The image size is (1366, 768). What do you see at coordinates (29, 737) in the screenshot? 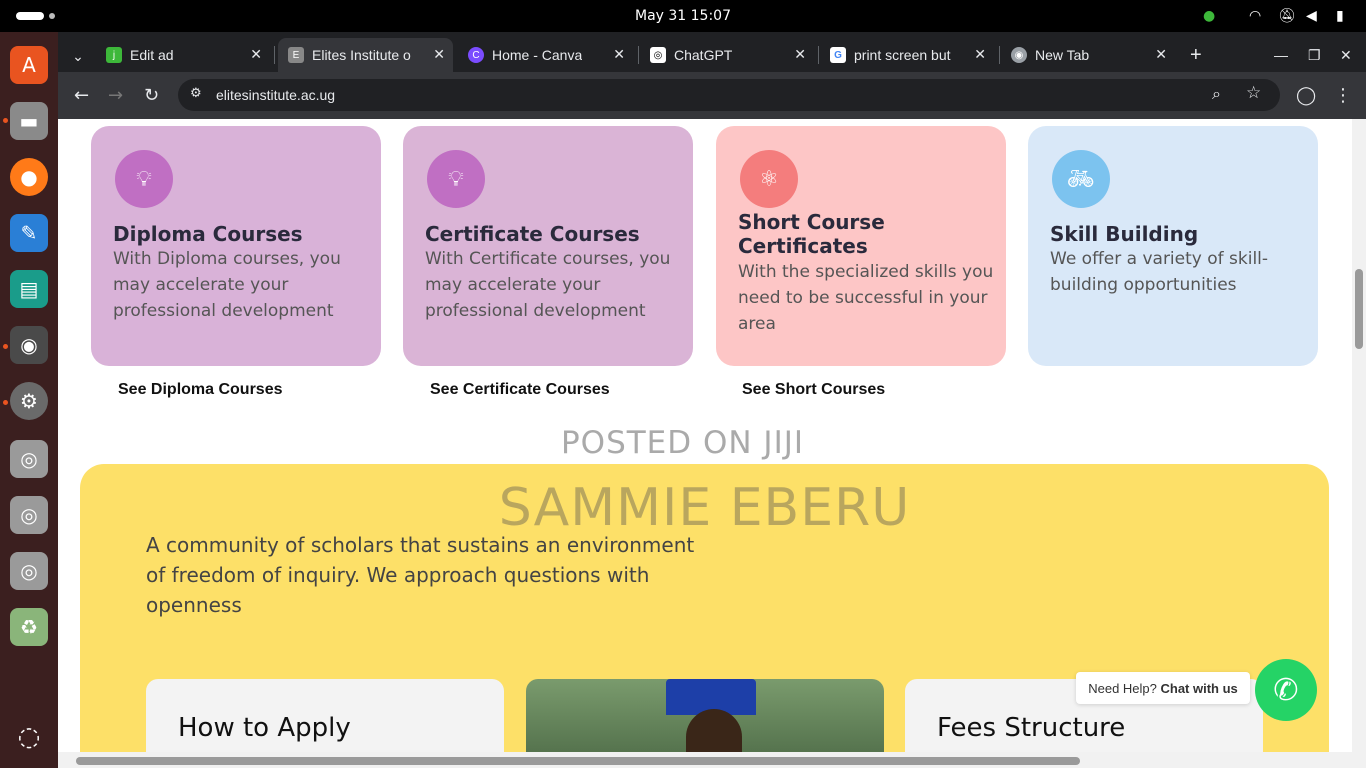
I see `show-apps-icon: ◌` at bounding box center [29, 737].